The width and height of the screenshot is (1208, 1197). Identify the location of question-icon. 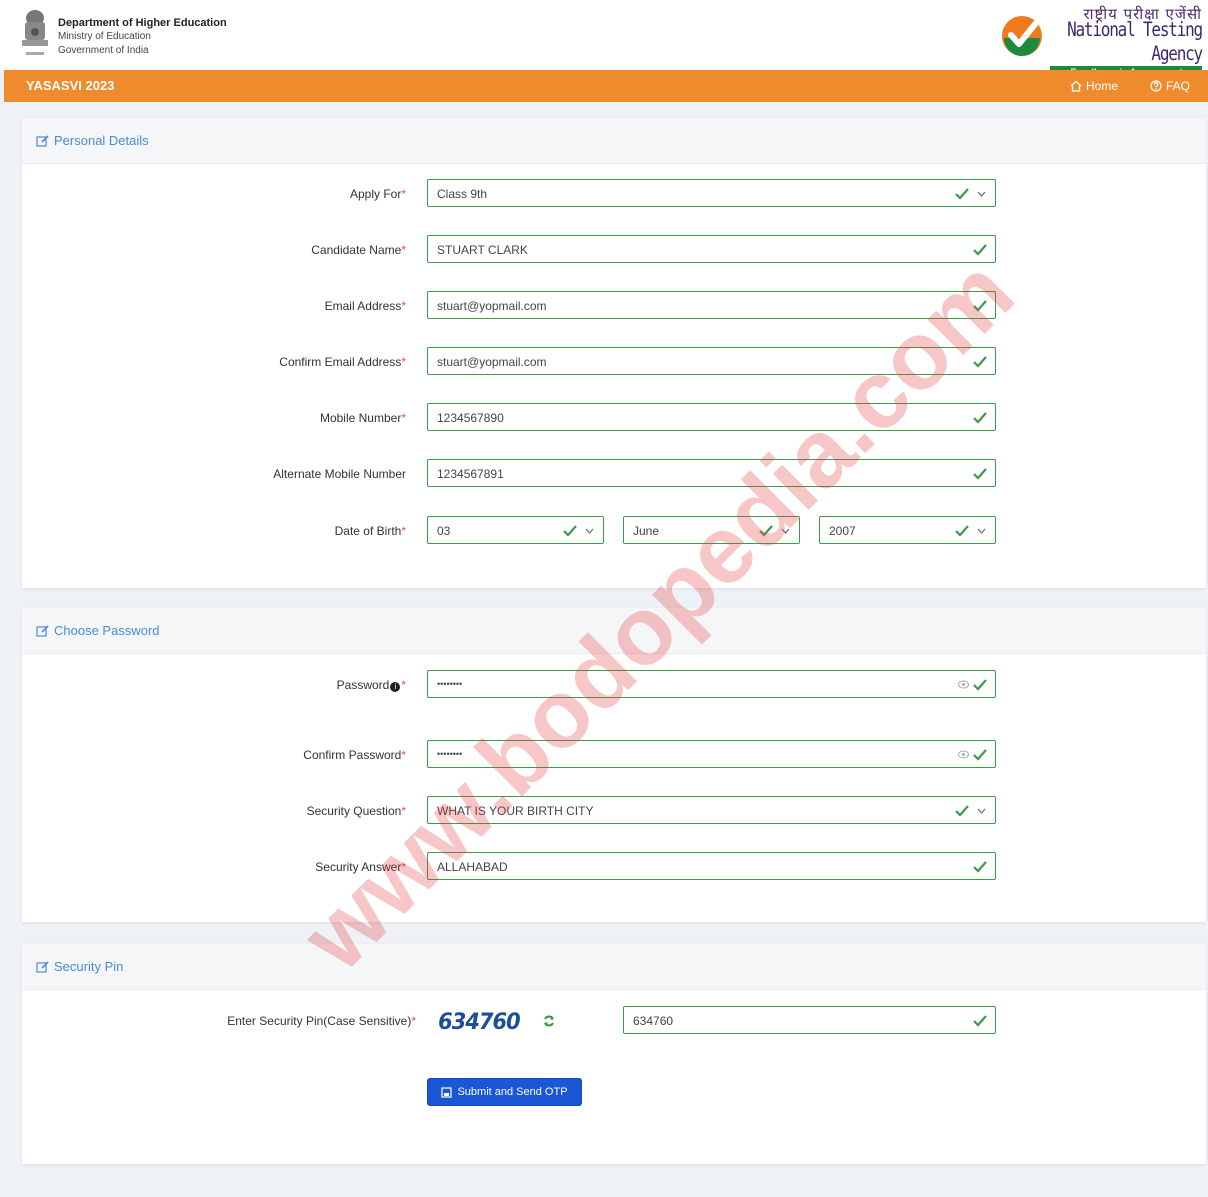
(1156, 86).